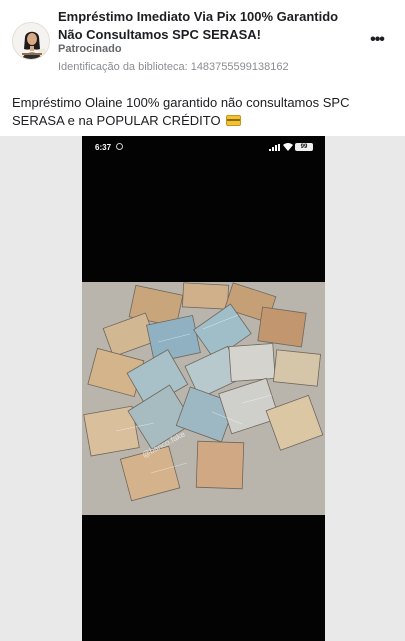 The image size is (405, 641). I want to click on woman-avatar-icon, so click(31, 41).